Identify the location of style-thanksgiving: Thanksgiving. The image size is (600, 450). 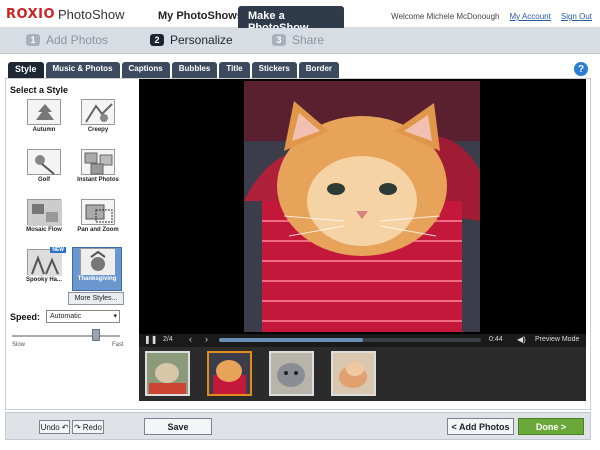
(97, 269).